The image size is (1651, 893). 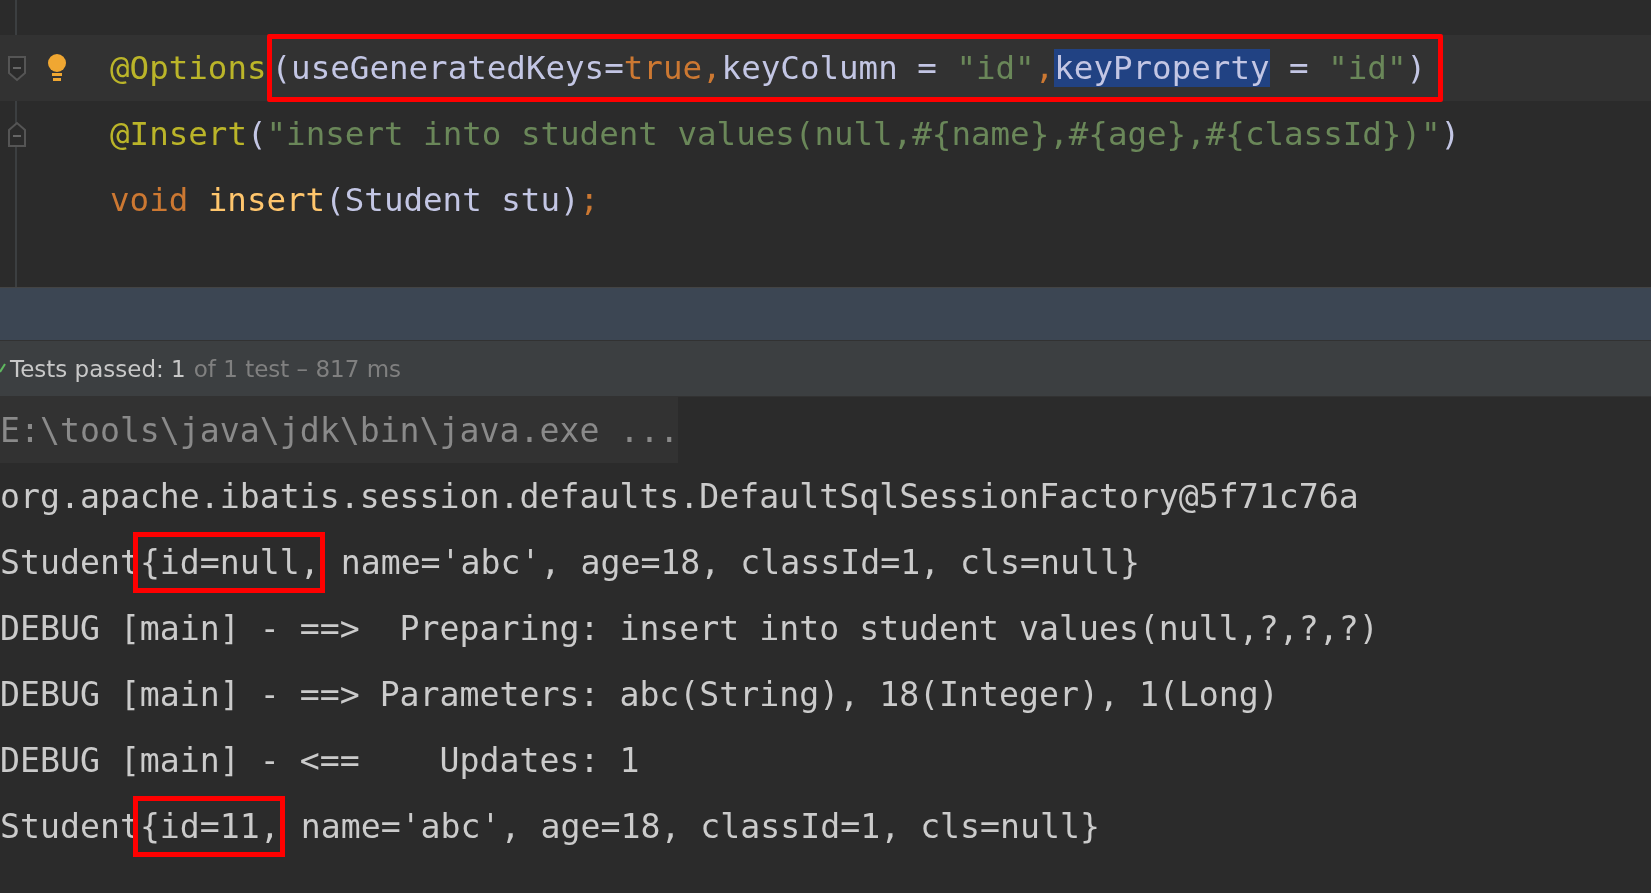 I want to click on console-text: DEBUG [main] - <== Updates: 1, so click(x=320, y=760).